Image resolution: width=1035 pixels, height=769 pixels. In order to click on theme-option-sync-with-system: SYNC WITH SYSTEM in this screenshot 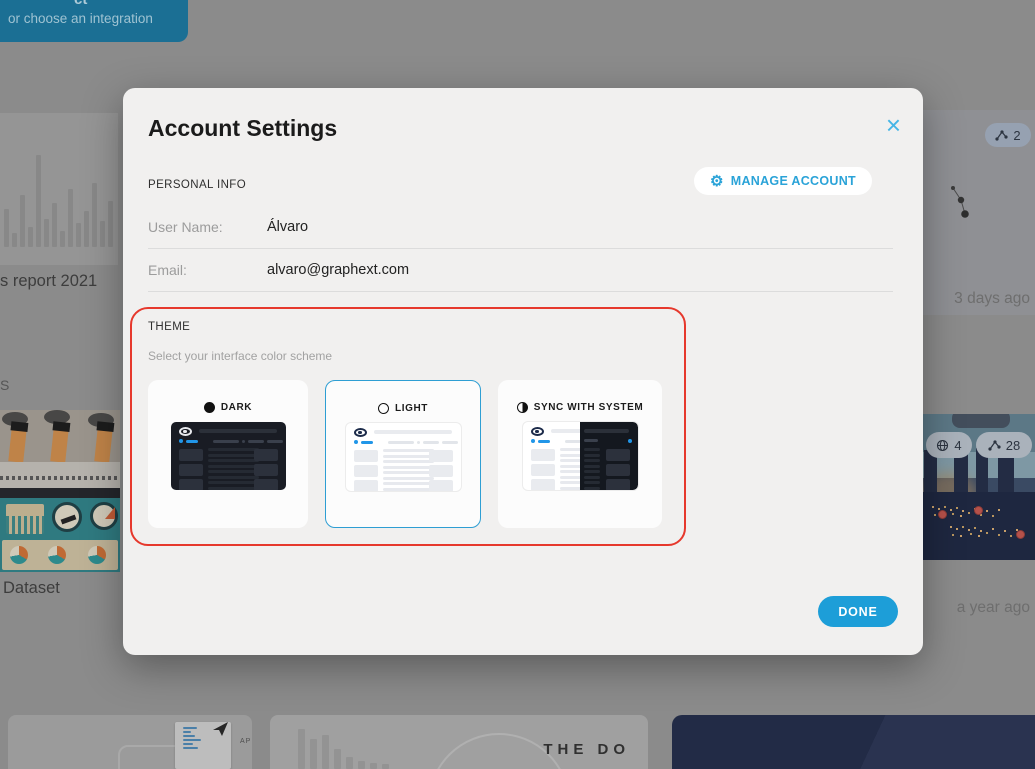, I will do `click(580, 454)`.